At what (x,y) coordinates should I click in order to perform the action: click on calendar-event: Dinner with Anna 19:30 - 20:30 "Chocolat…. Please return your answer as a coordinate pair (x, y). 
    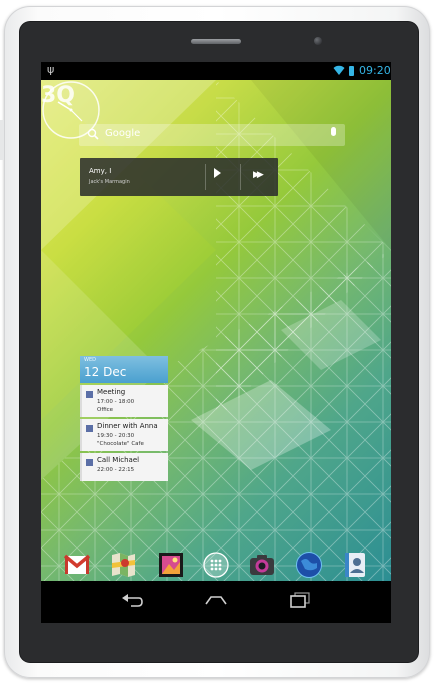
    Looking at the image, I should click on (124, 435).